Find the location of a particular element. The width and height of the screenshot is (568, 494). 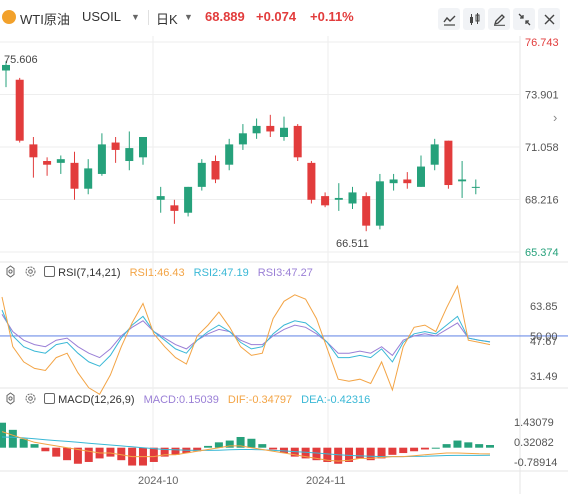

x-tick-label: 2024-11 is located at coordinates (326, 481).